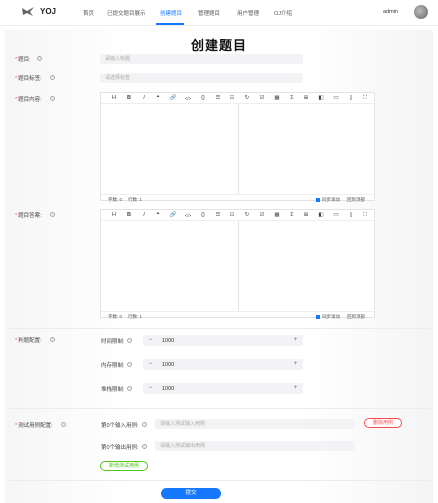  I want to click on top-nav: YOJ 首页 已提交题目展示 创建题目 管理题目 用户管理 OJ介绍 admin, so click(219, 13).